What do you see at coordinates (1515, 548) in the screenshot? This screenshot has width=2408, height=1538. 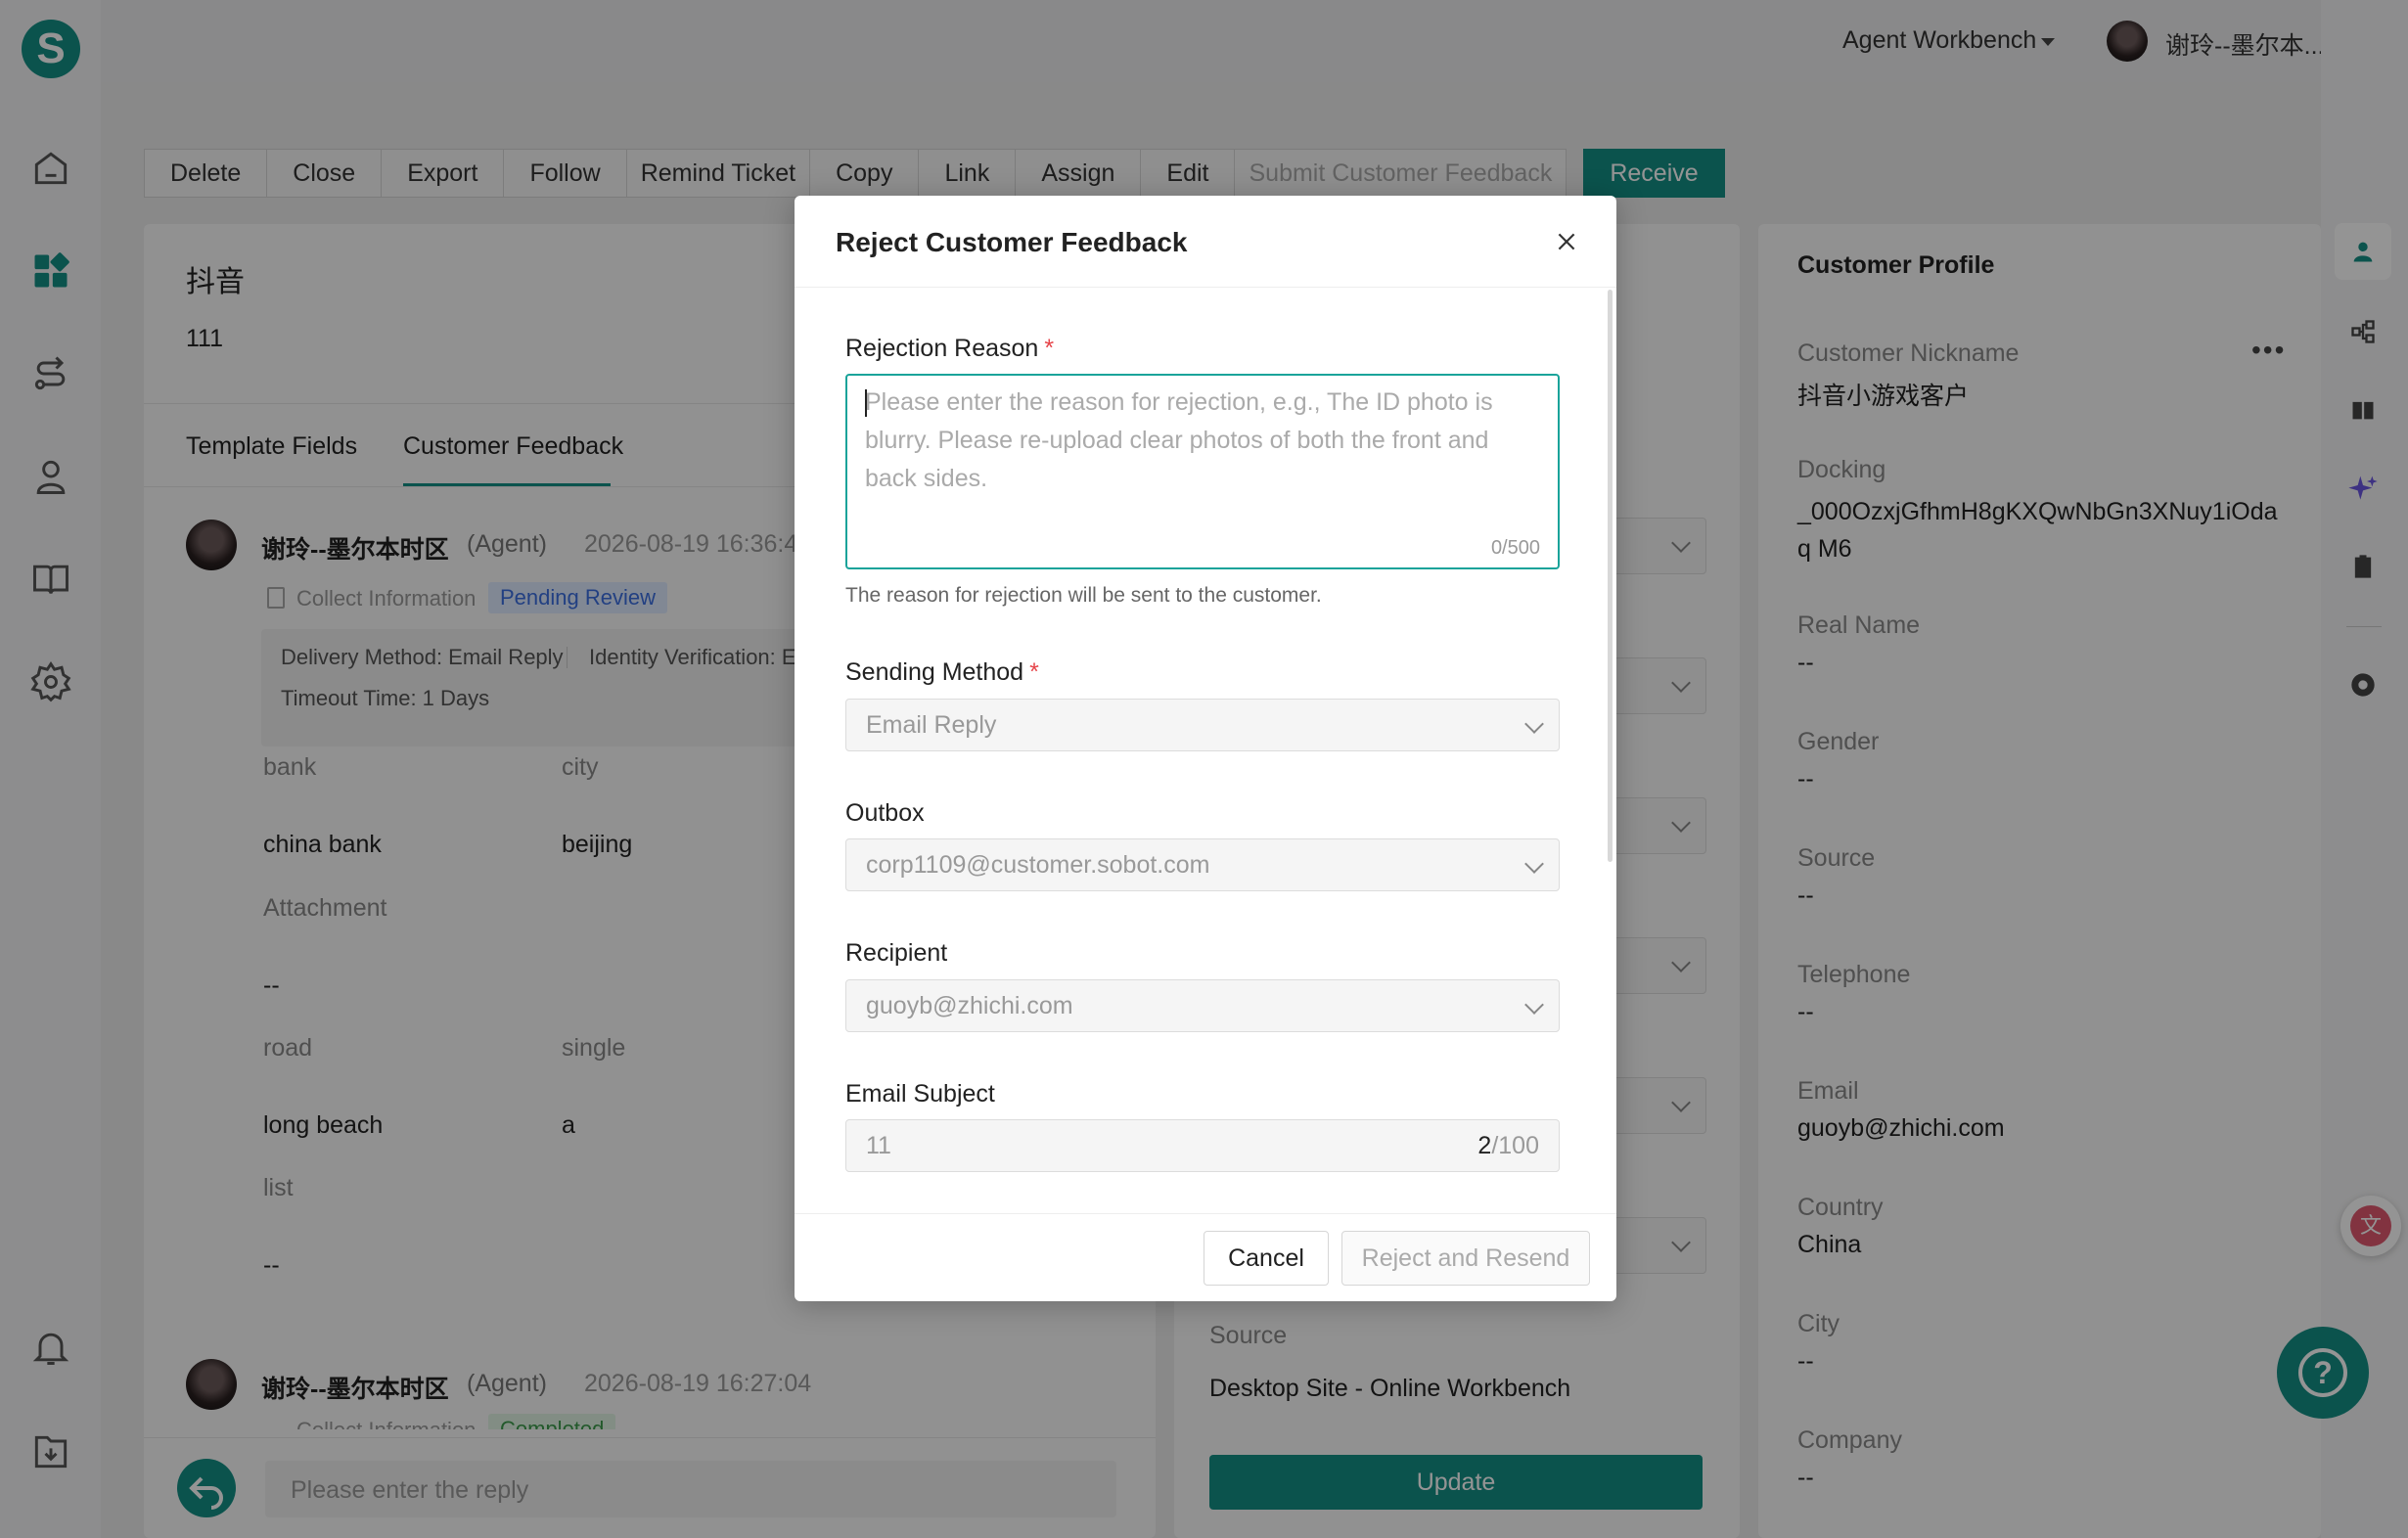 I see `char-counter: 0/500` at bounding box center [1515, 548].